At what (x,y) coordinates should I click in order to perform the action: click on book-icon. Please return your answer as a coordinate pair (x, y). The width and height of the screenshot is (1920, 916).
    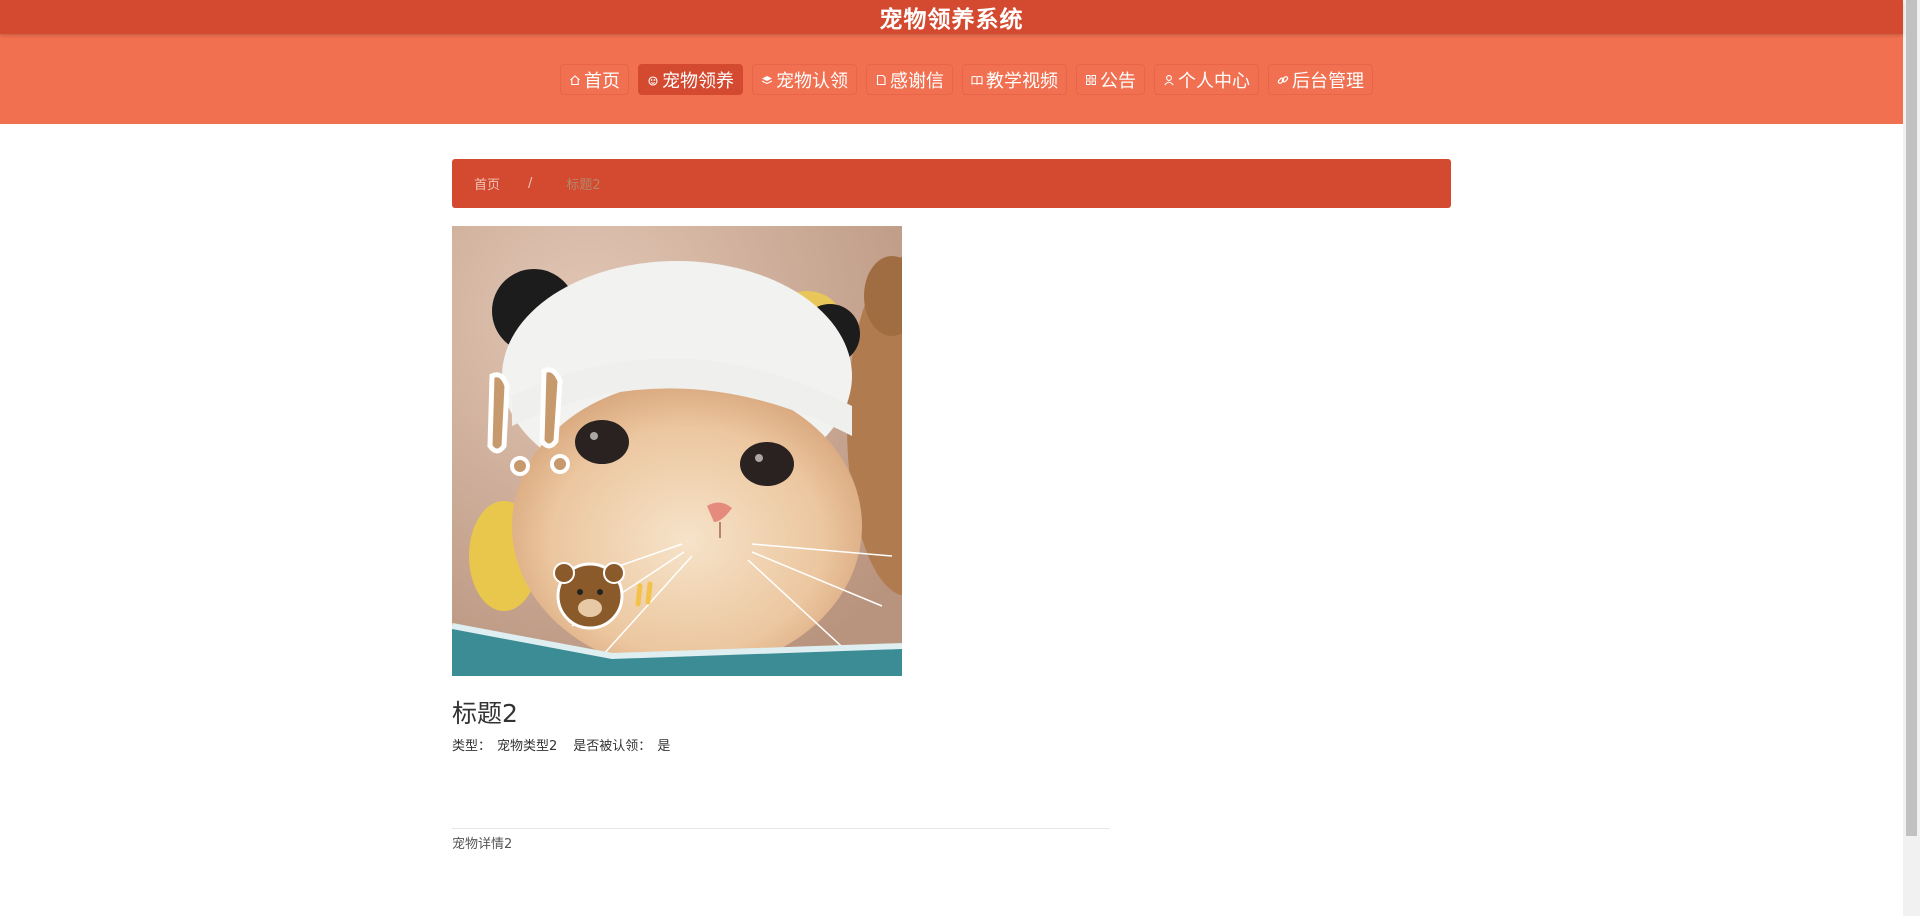
    Looking at the image, I should click on (977, 80).